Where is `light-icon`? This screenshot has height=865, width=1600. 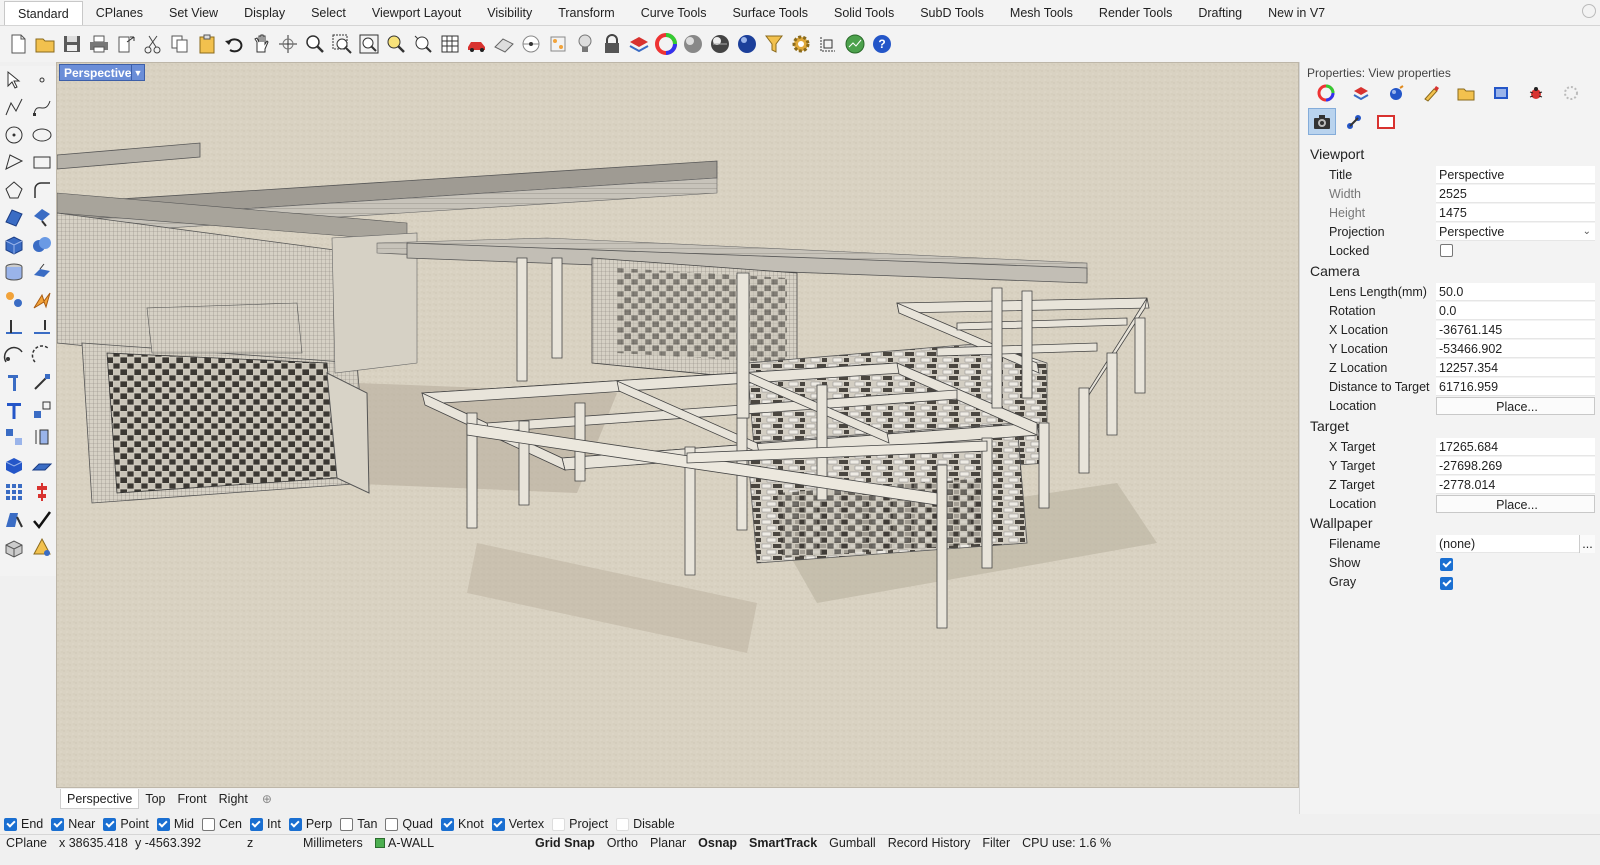
light-icon is located at coordinates (584, 44).